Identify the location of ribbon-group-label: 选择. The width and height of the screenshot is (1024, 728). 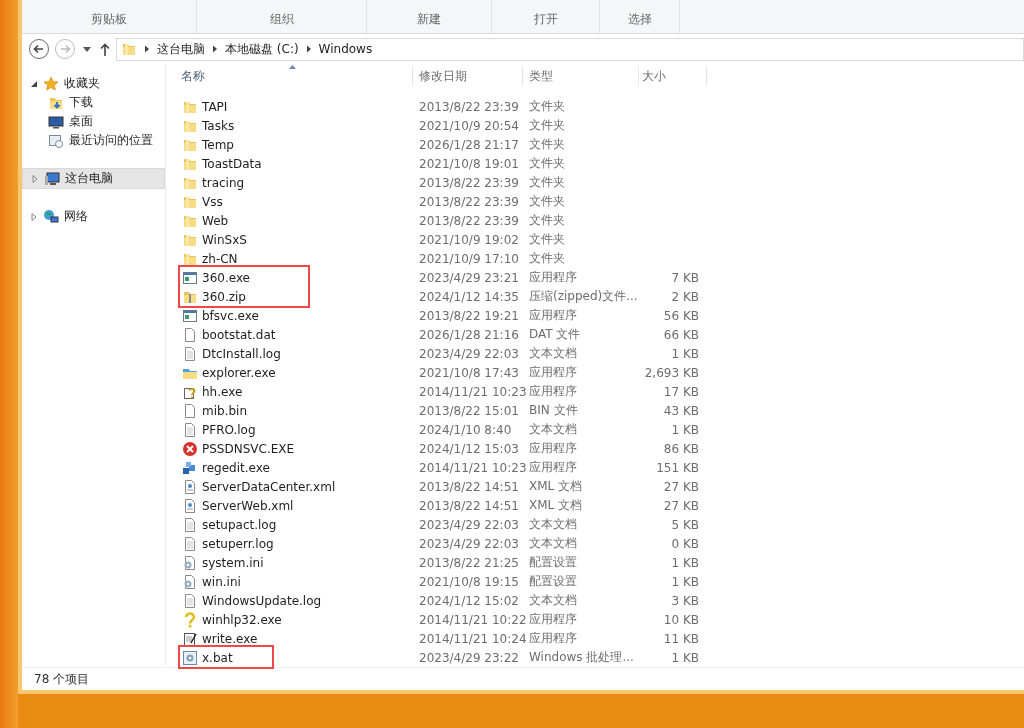
(639, 19).